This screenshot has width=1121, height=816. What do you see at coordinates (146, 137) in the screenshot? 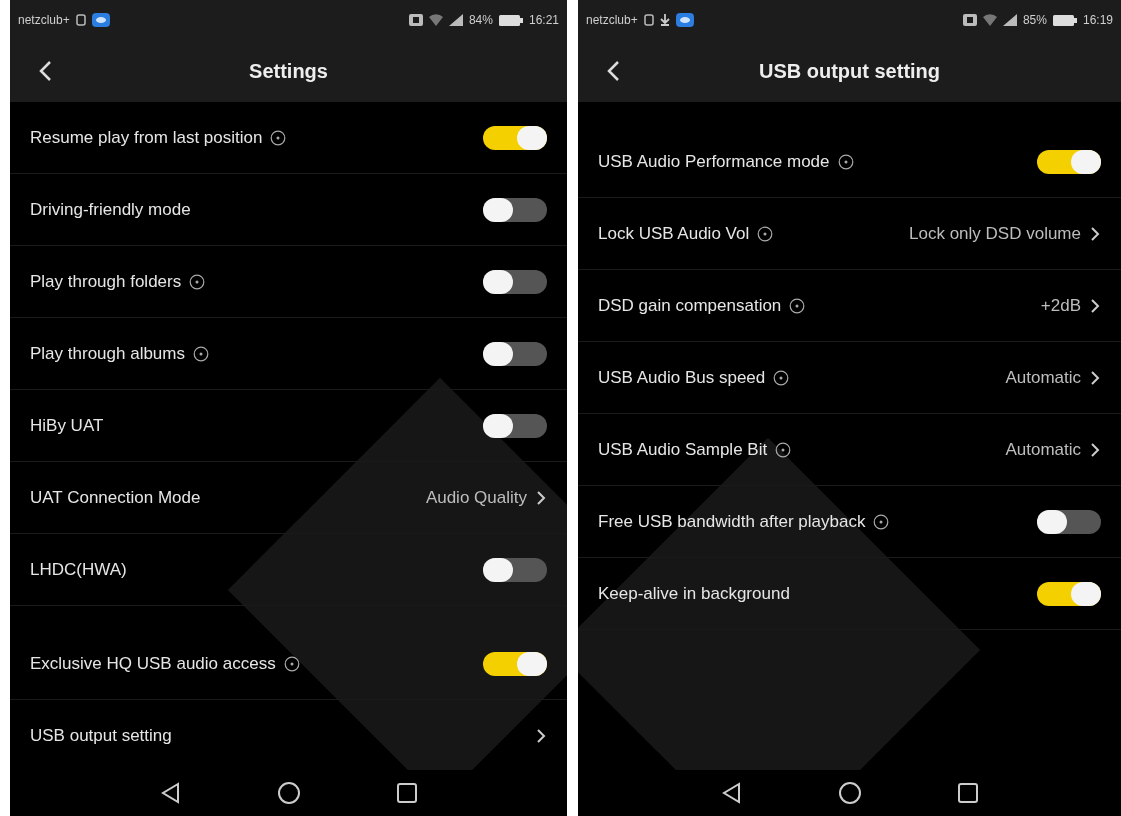
I see `setting-label: Resume play from last position` at bounding box center [146, 137].